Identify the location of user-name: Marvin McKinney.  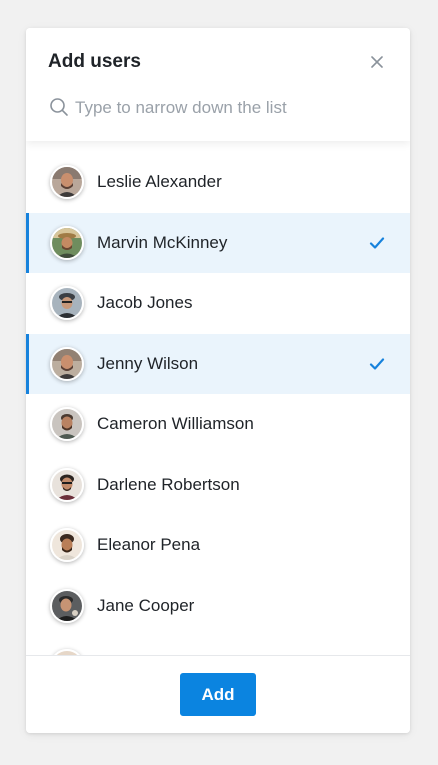
(162, 242).